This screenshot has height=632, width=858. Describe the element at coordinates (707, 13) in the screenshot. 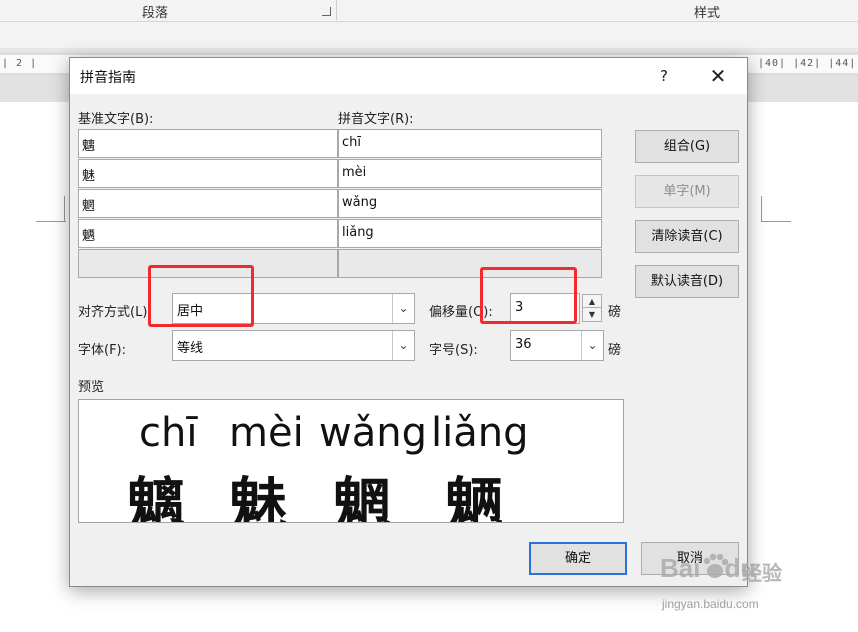

I see `ribbon-group-styles: 样式` at that location.